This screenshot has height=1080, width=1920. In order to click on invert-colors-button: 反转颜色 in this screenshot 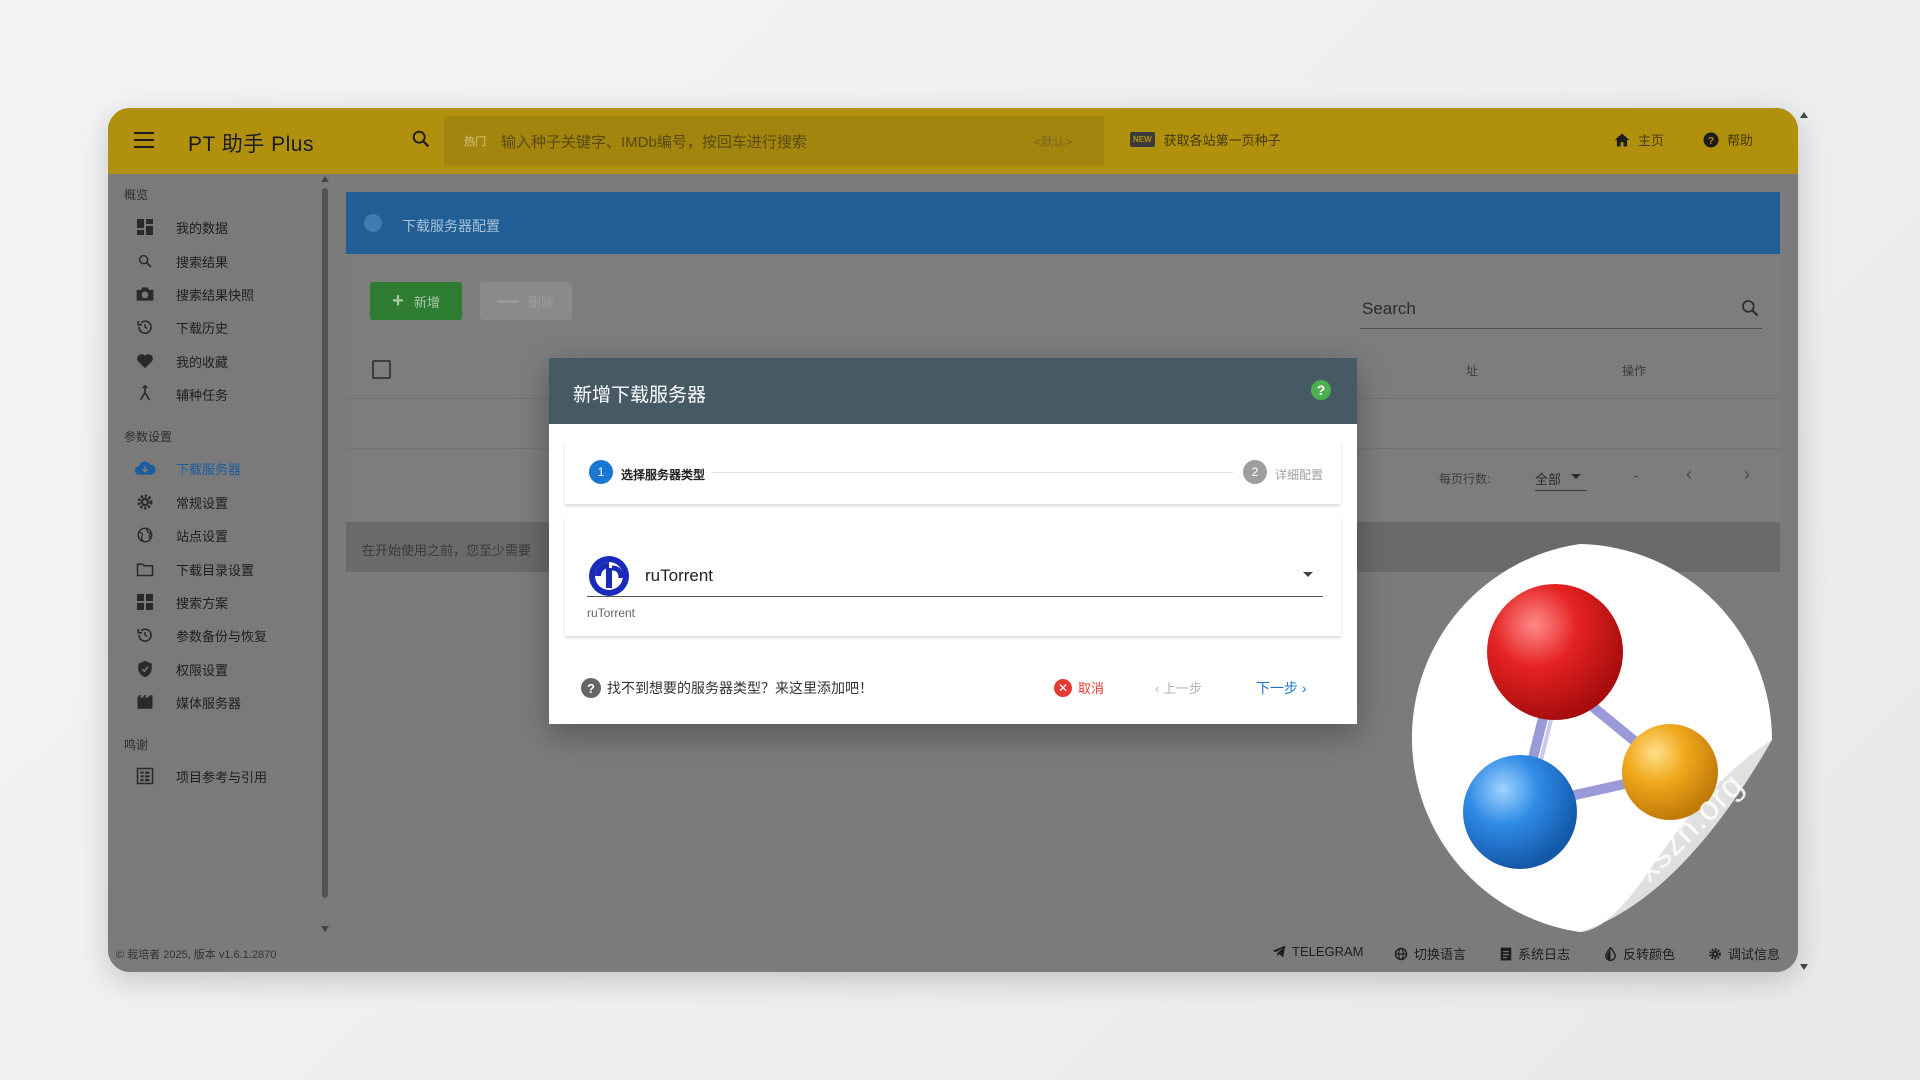, I will do `click(1639, 953)`.